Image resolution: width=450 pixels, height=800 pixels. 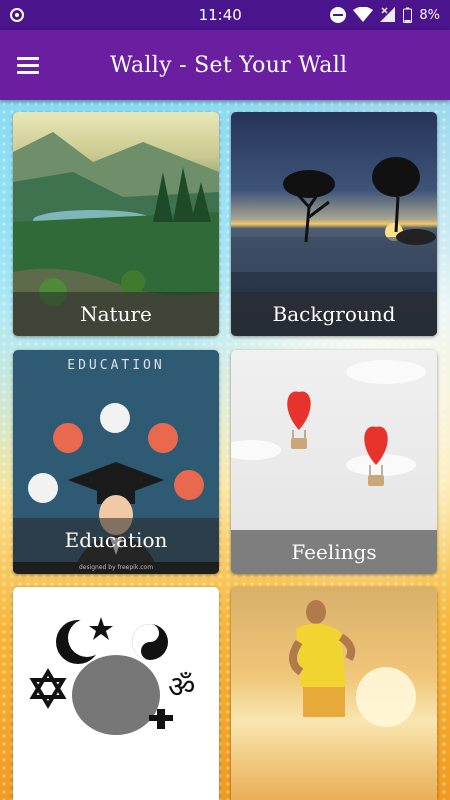 I want to click on category-card-feelings: Feelings, so click(x=334, y=462).